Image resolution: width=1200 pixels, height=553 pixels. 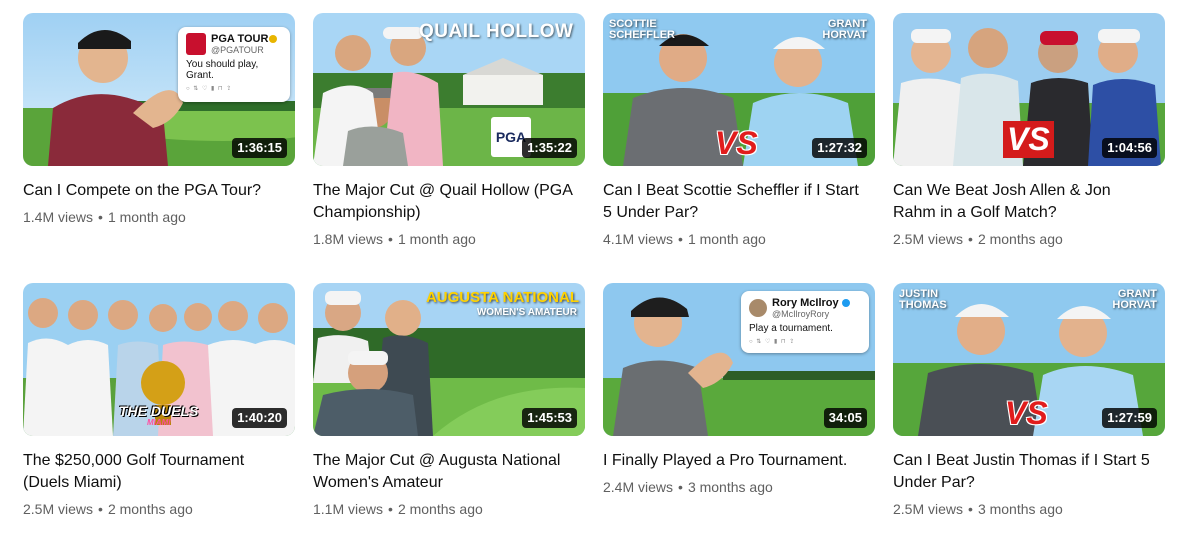 What do you see at coordinates (845, 418) in the screenshot?
I see `duration-badge: 34:05` at bounding box center [845, 418].